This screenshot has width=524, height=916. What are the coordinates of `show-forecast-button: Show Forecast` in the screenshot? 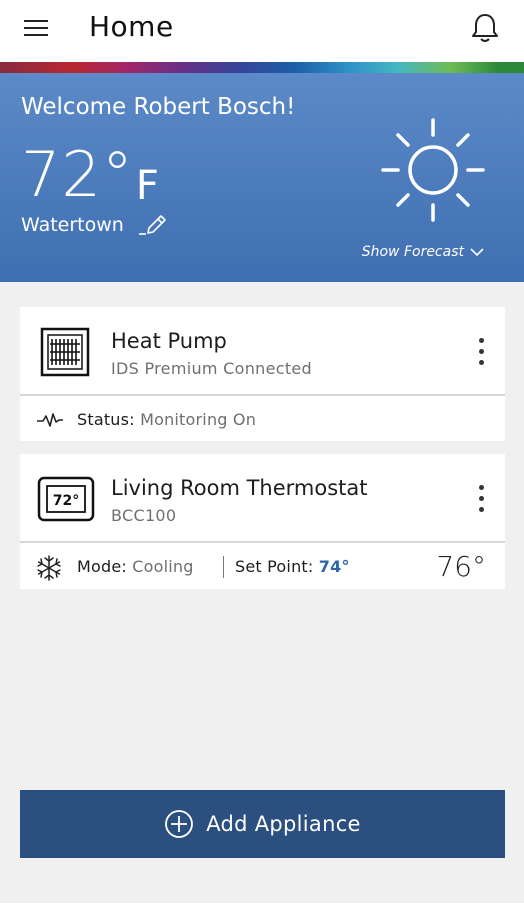 It's located at (423, 252).